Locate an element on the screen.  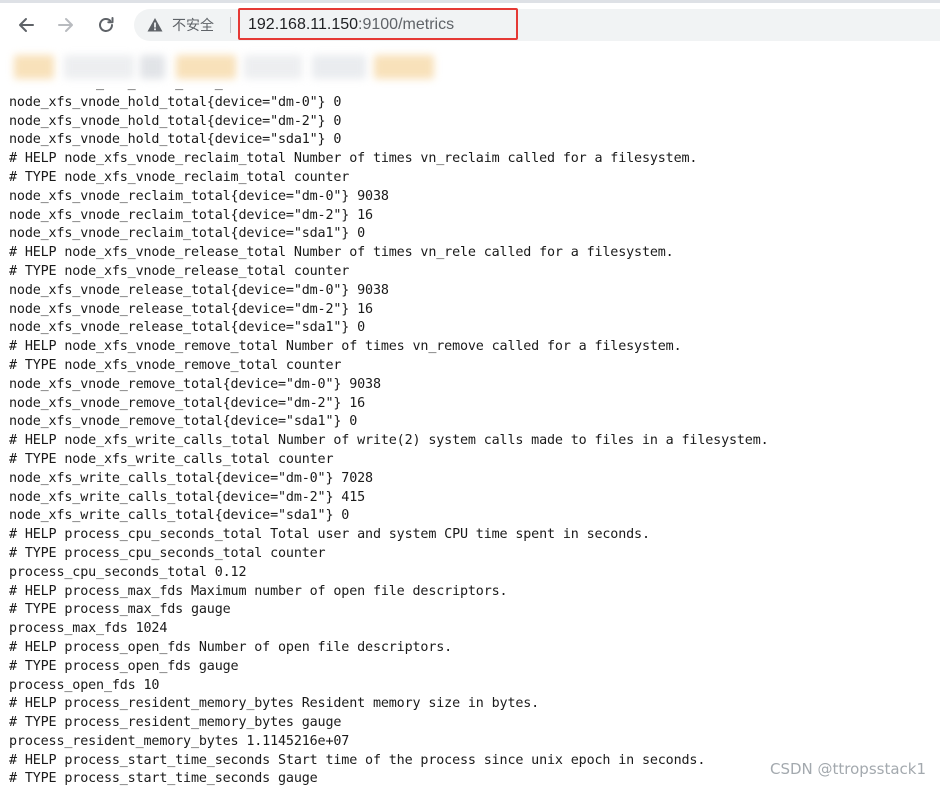
reload-icon is located at coordinates (106, 24).